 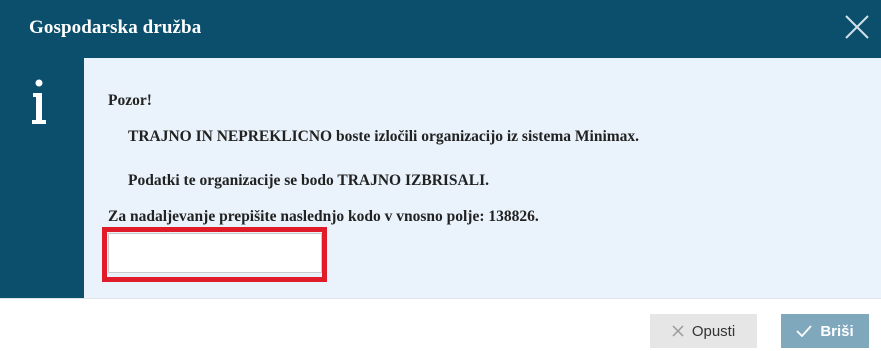 I want to click on x-icon, so click(x=678, y=331).